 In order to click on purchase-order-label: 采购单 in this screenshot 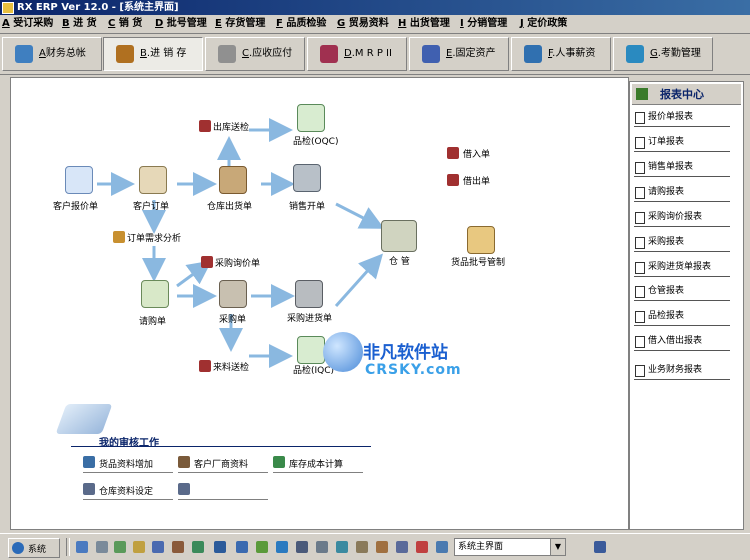, I will do `click(232, 318)`.